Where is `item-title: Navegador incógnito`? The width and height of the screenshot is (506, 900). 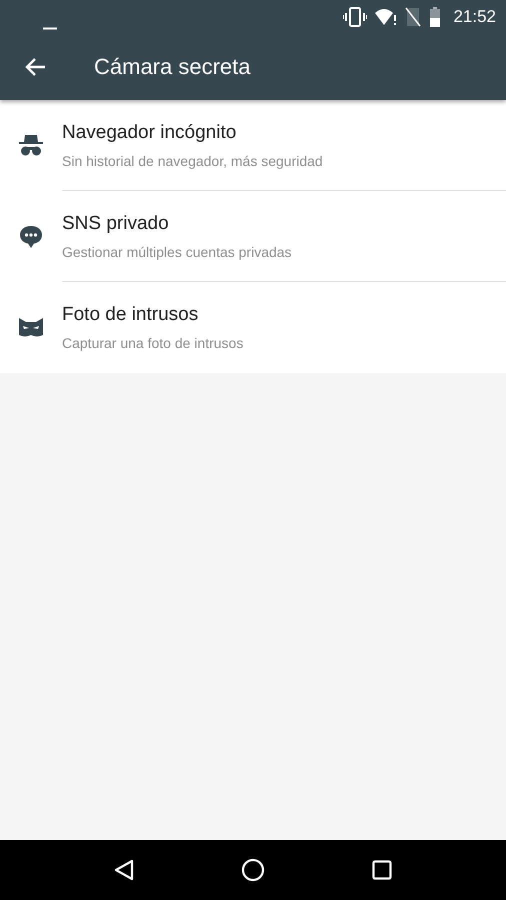
item-title: Navegador incógnito is located at coordinates (150, 133).